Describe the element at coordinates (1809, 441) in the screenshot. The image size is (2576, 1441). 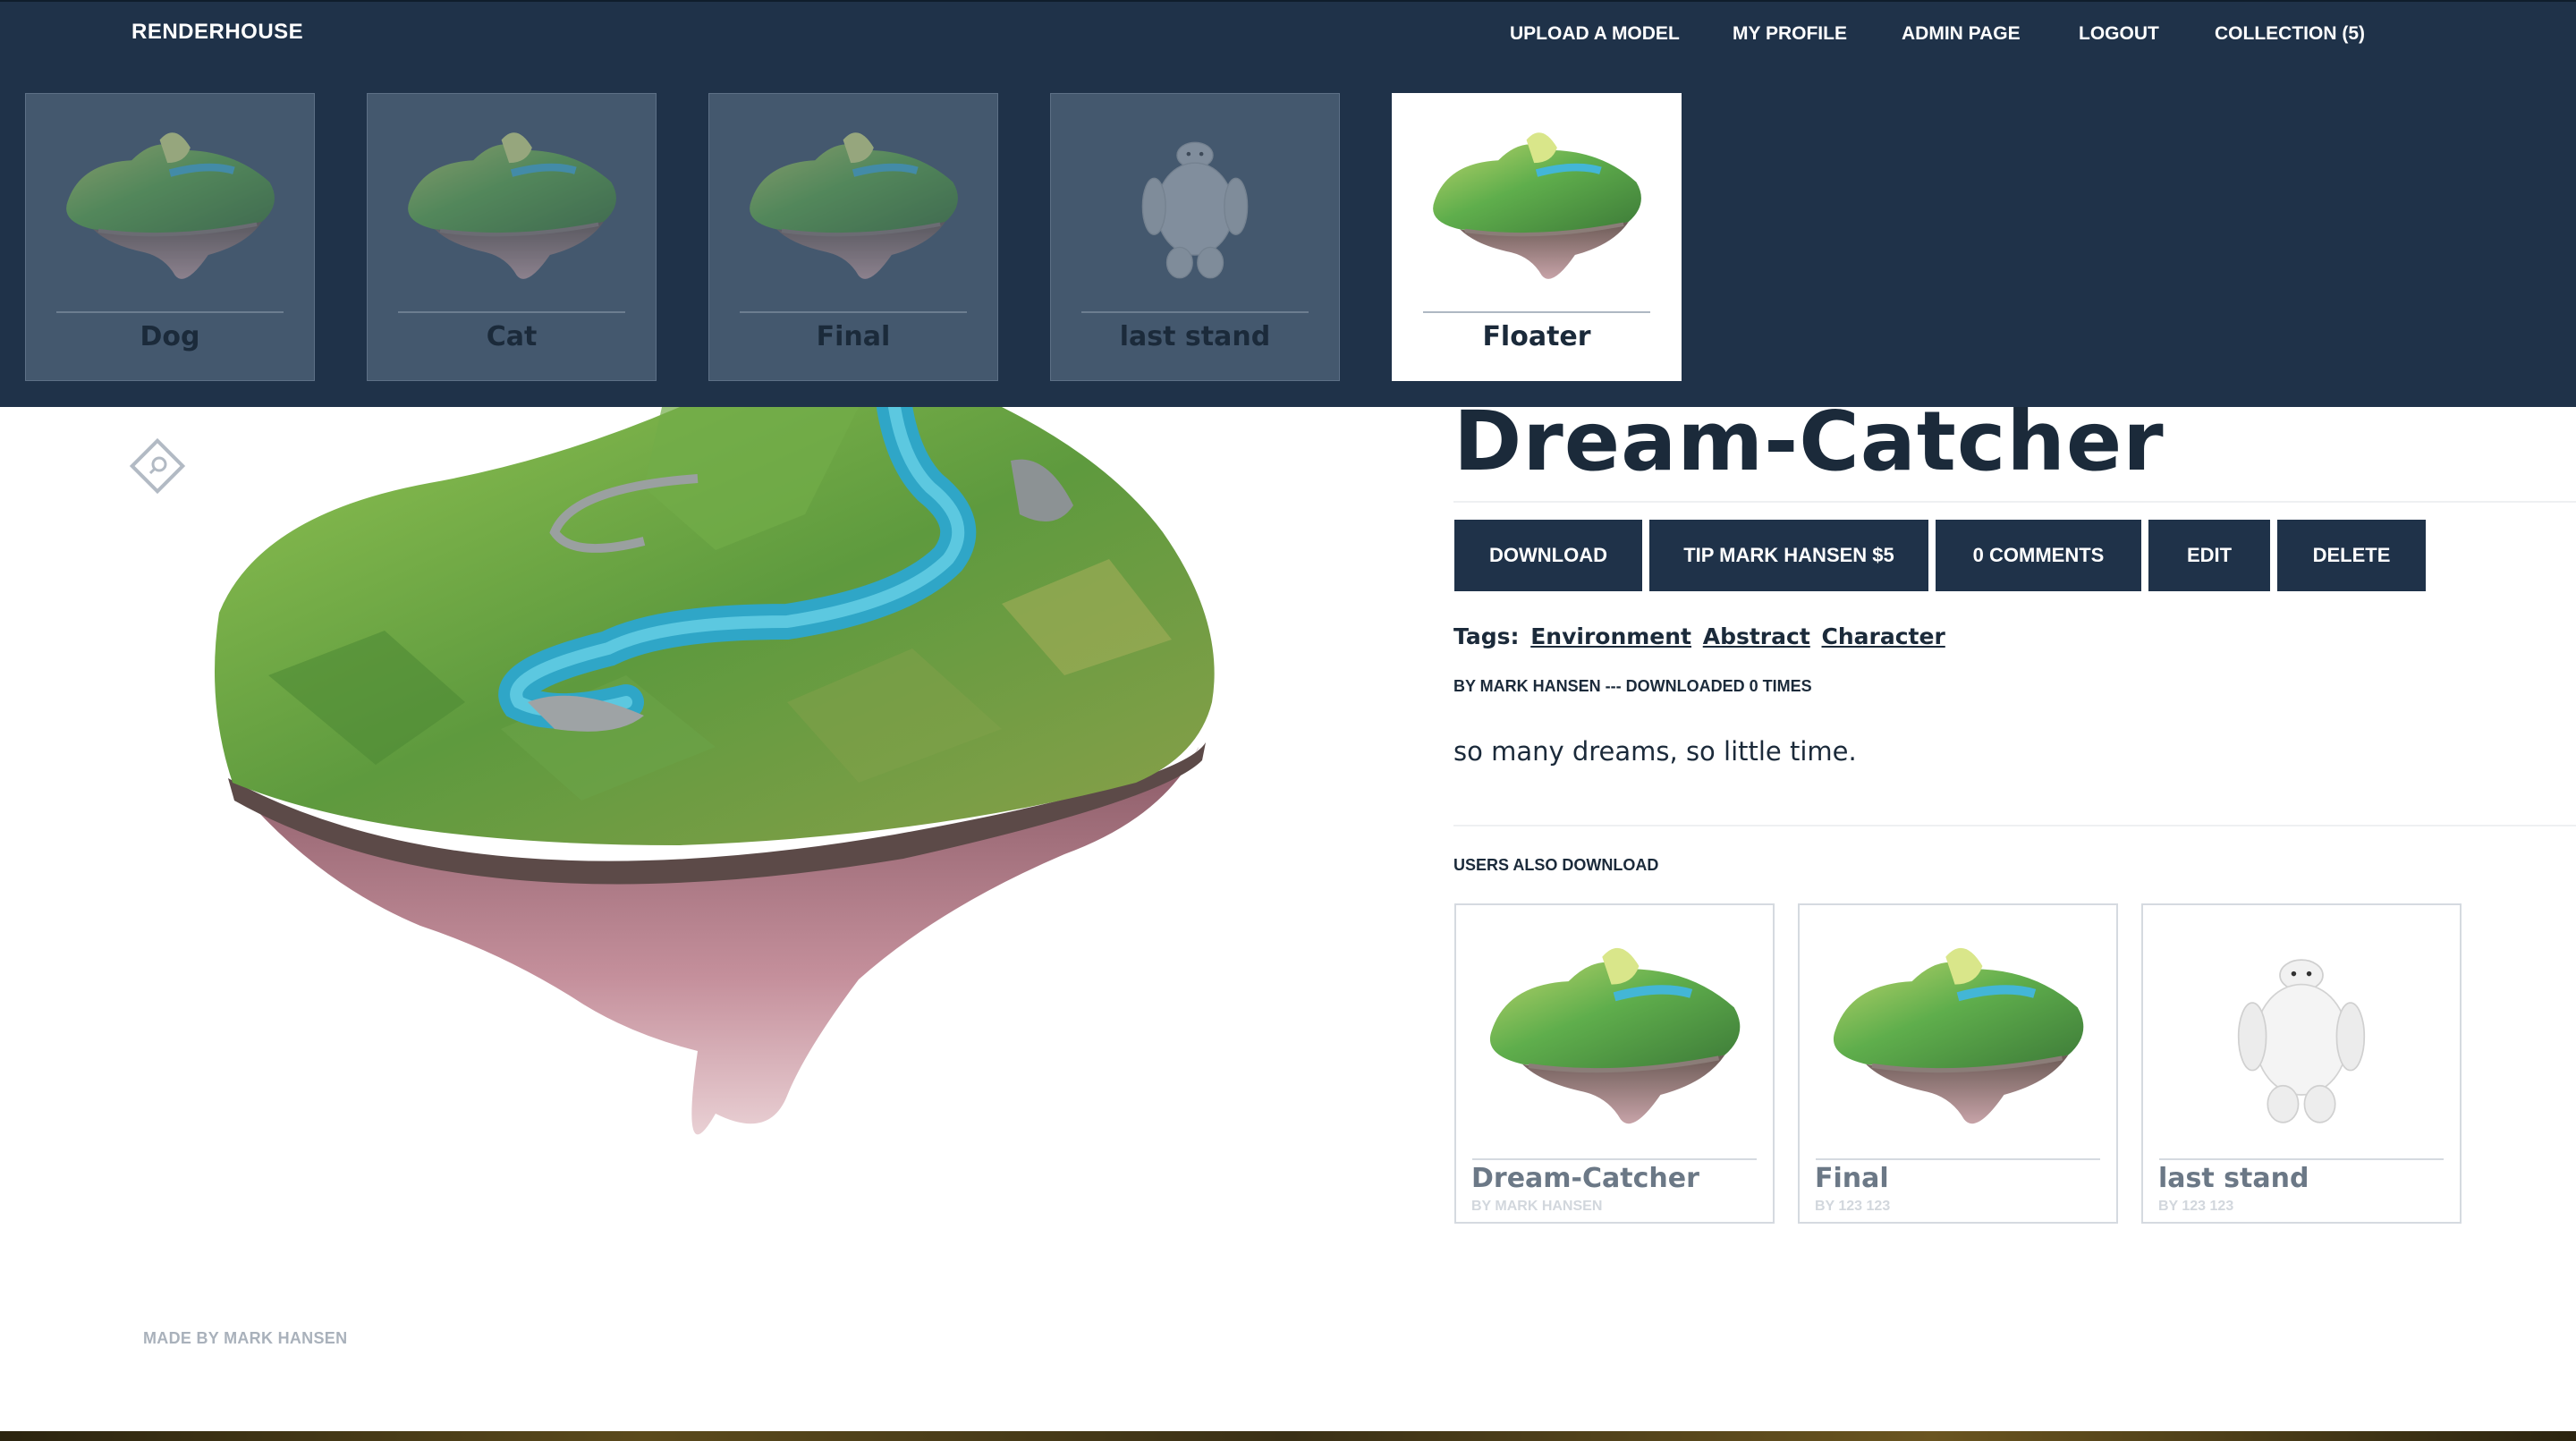
I see `model-title: Dream-Catcher` at that location.